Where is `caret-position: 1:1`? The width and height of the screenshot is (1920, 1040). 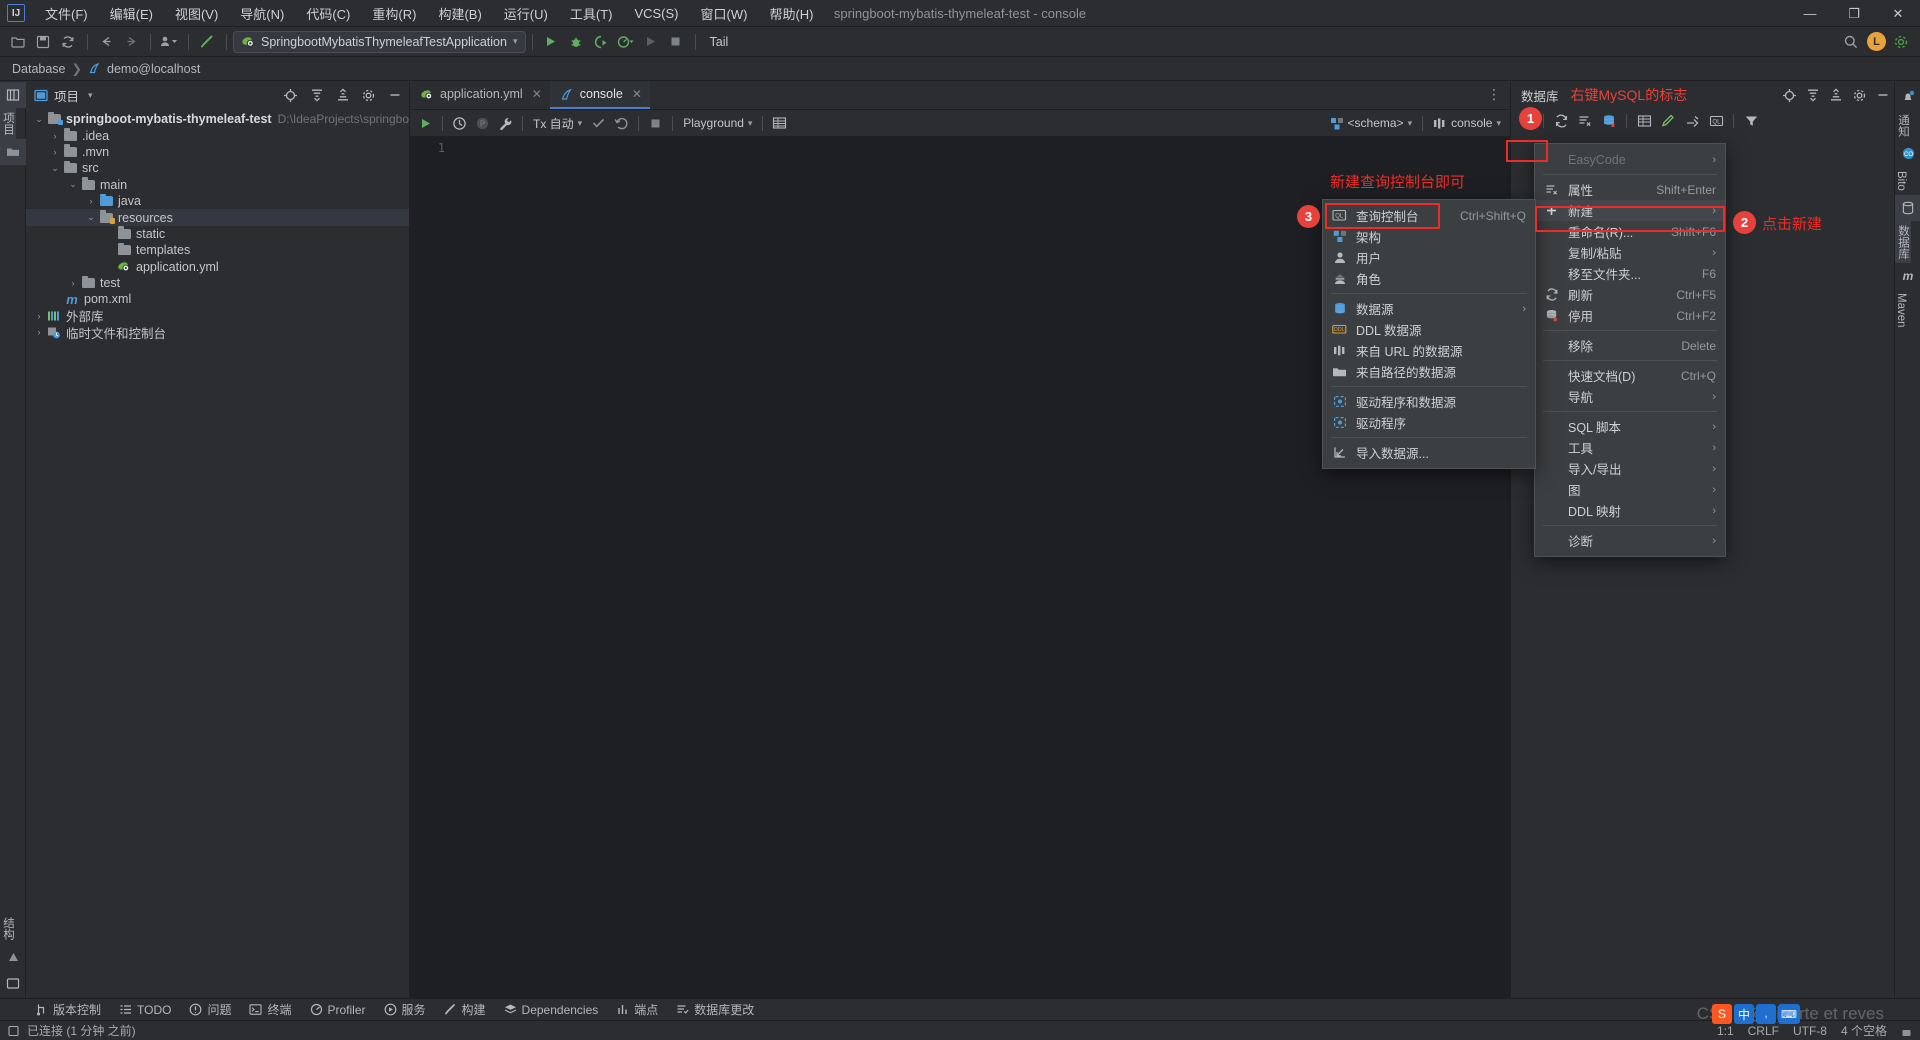 caret-position: 1:1 is located at coordinates (1725, 1031).